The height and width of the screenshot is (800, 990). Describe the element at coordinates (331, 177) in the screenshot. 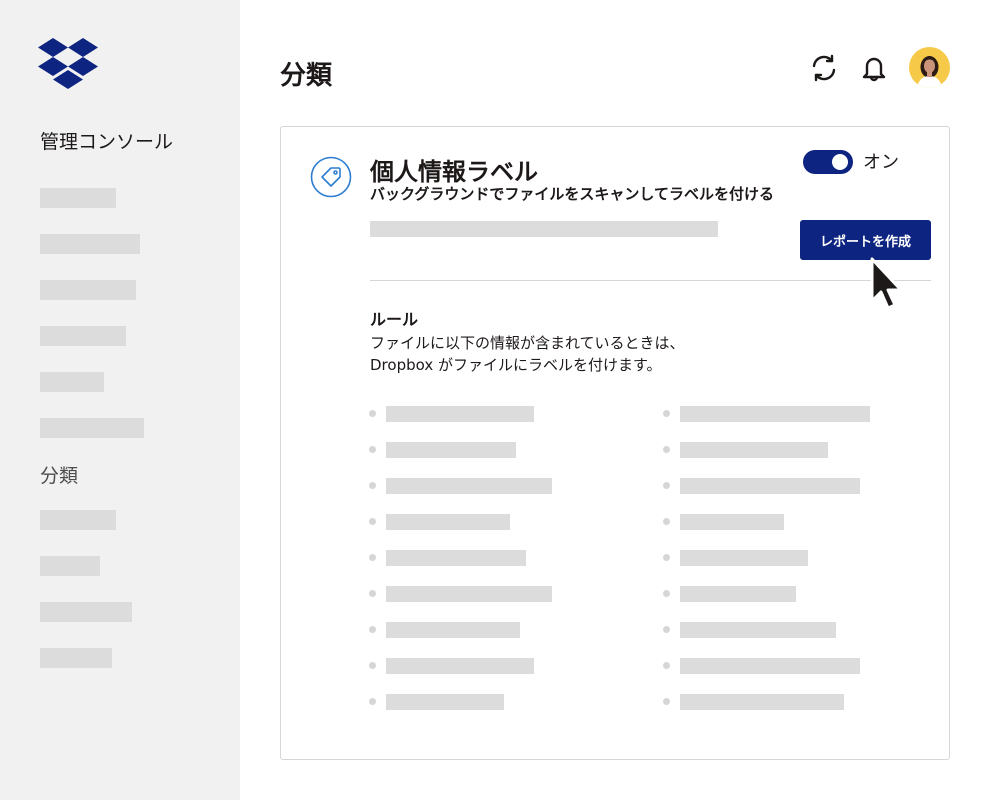

I see `tag-icon` at that location.